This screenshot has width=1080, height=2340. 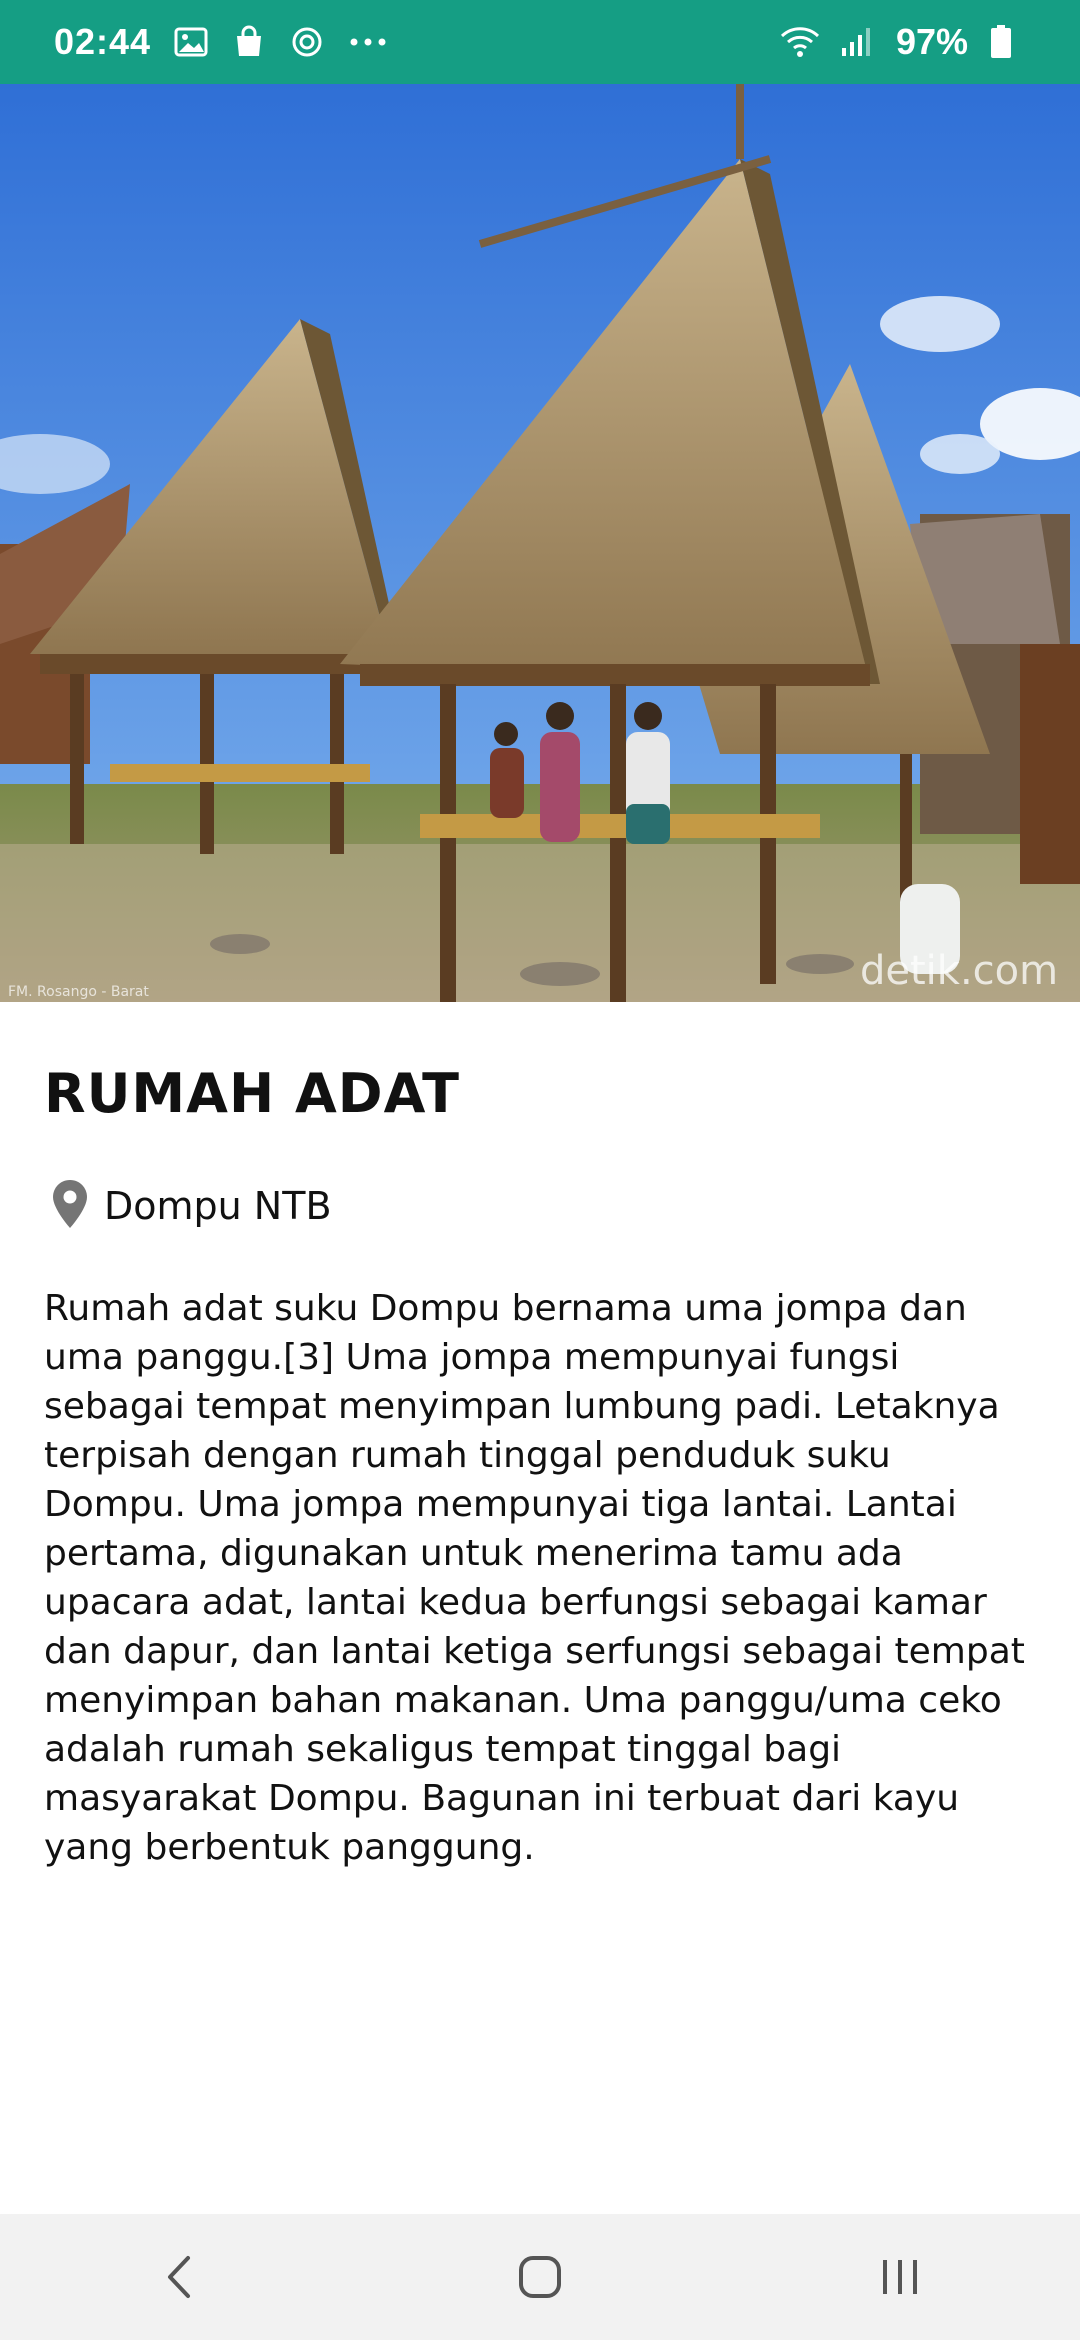 What do you see at coordinates (307, 42) in the screenshot?
I see `sync-icon` at bounding box center [307, 42].